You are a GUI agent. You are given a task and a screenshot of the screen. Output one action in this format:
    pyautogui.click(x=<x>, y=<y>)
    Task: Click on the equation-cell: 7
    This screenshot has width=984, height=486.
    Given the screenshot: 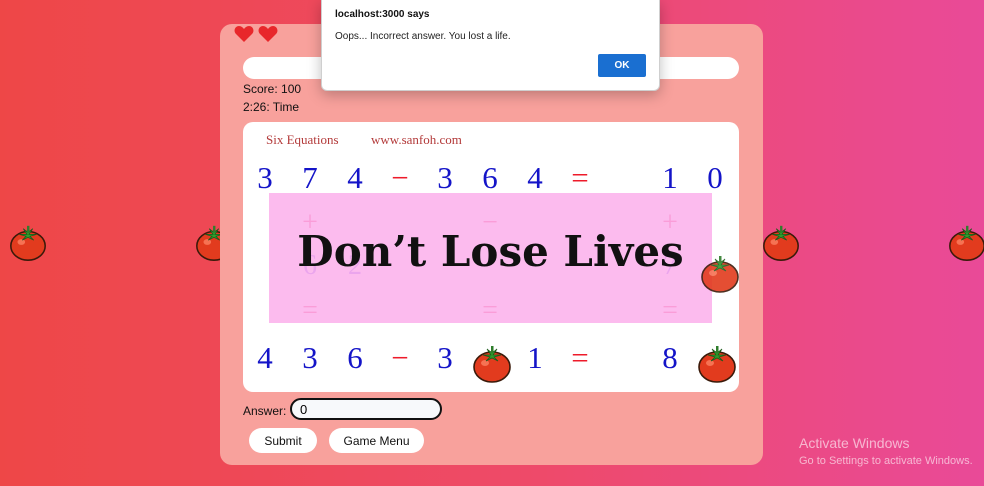 What is the action you would take?
    pyautogui.click(x=310, y=177)
    